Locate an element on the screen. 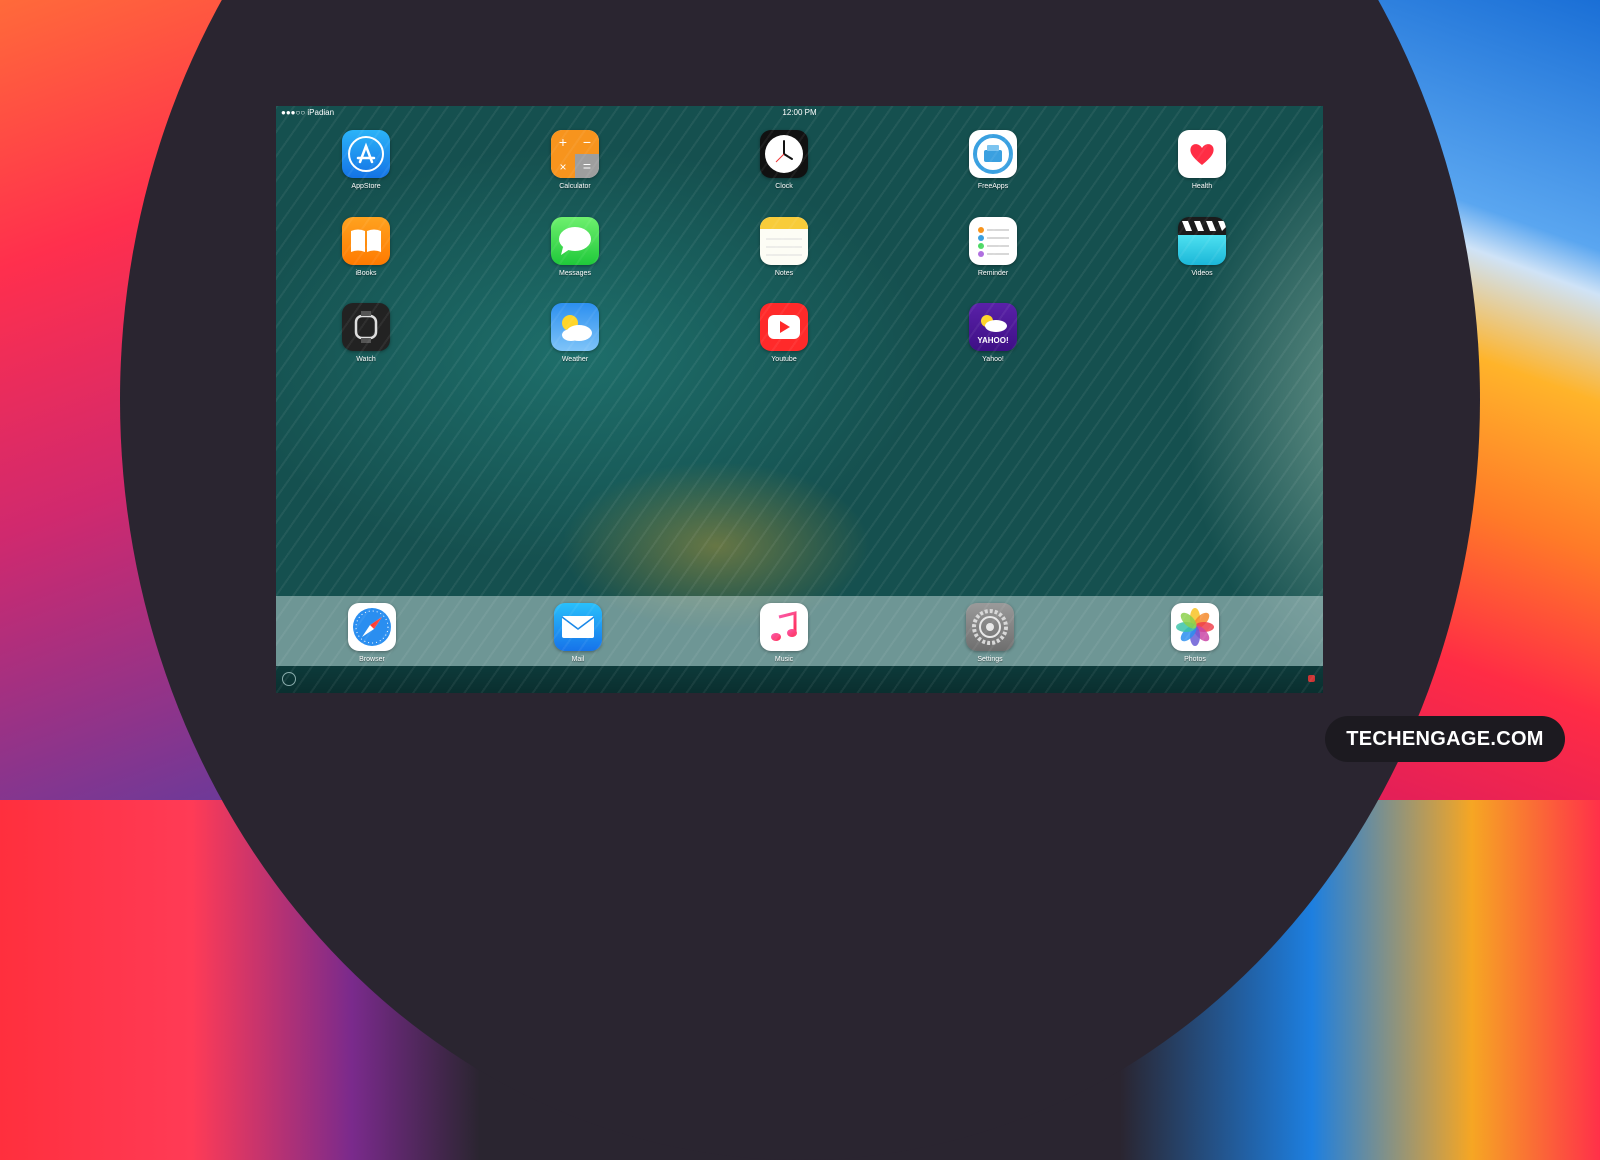 The width and height of the screenshot is (1600, 1160). calculator-icon: + − × = is located at coordinates (575, 154).